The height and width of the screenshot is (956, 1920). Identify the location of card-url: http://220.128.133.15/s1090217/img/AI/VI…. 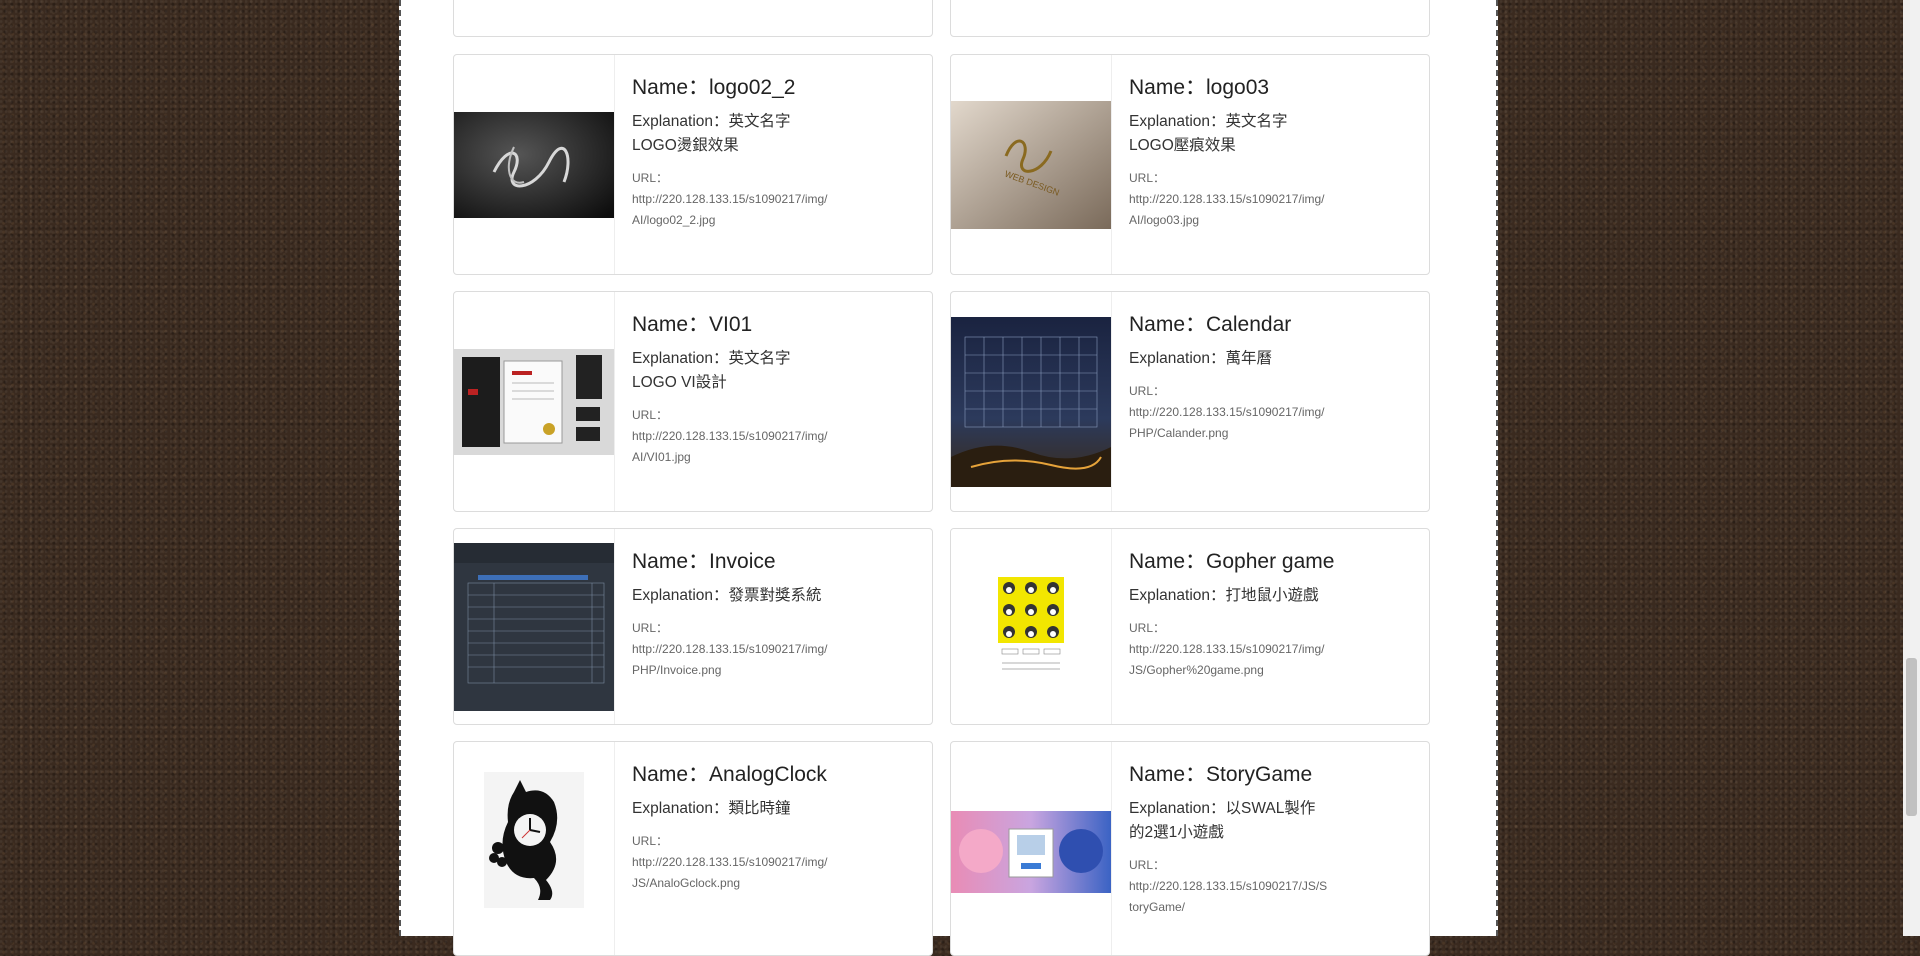
(732, 447).